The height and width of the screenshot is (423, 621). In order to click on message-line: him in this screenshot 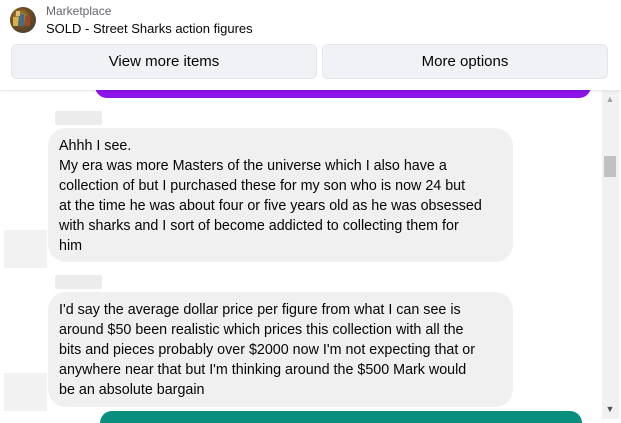, I will do `click(71, 246)`.